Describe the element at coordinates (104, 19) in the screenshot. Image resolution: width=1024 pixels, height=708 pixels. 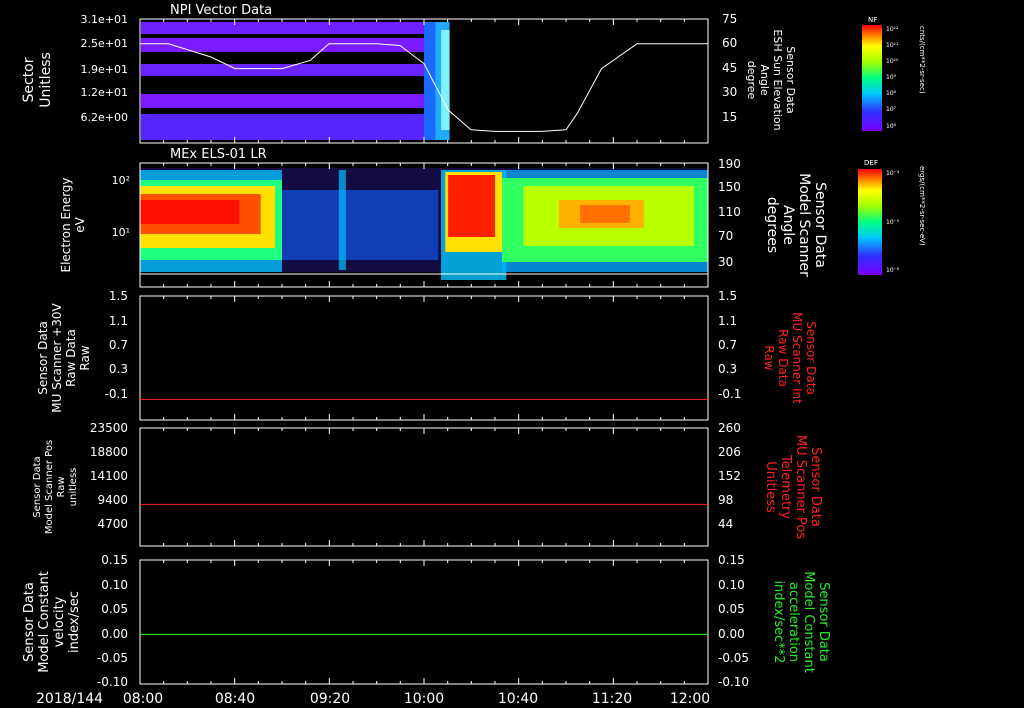
I see `y-tick-label: 3.1e+01` at that location.